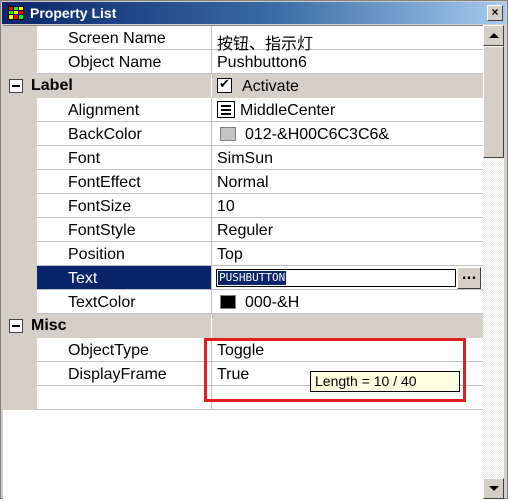  Describe the element at coordinates (252, 278) in the screenshot. I see `selected-text: PUSHBUTTON` at that location.